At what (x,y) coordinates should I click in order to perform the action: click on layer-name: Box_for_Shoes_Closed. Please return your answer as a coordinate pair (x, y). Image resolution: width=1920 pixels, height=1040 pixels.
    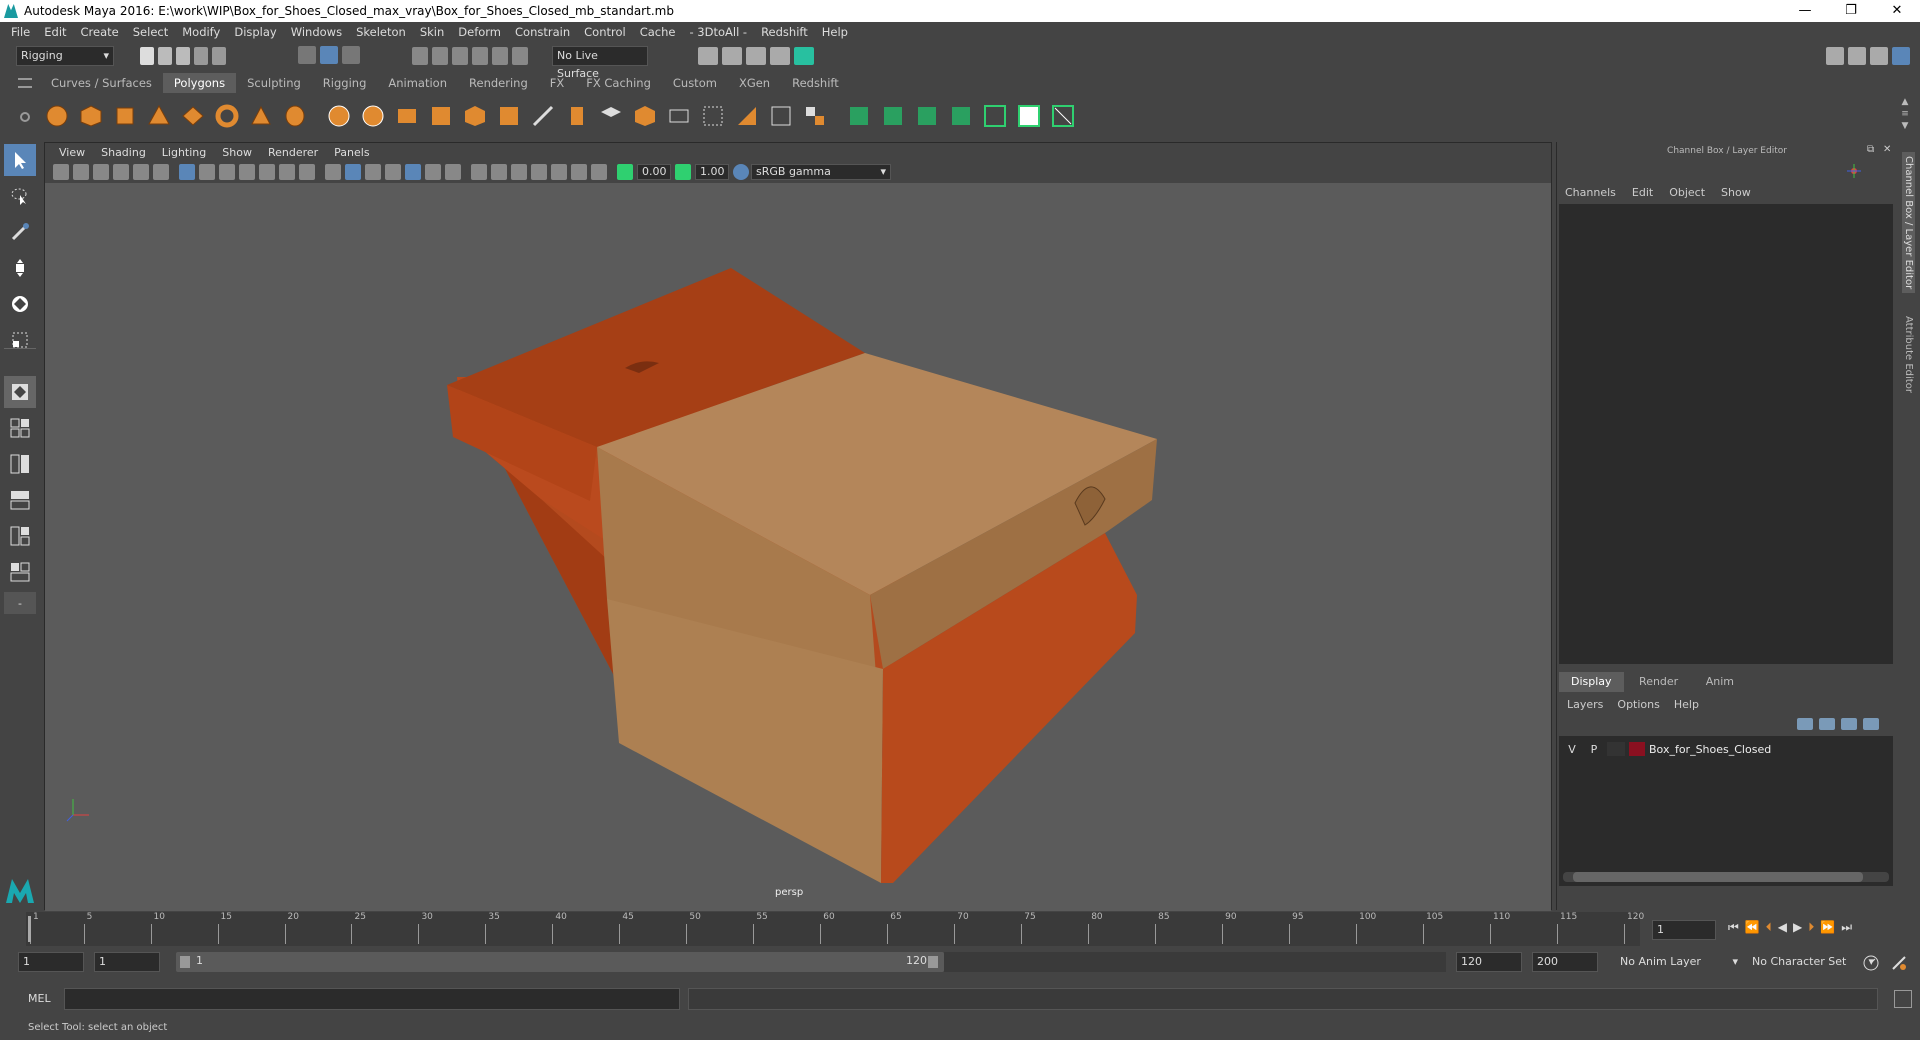
    Looking at the image, I should click on (1710, 749).